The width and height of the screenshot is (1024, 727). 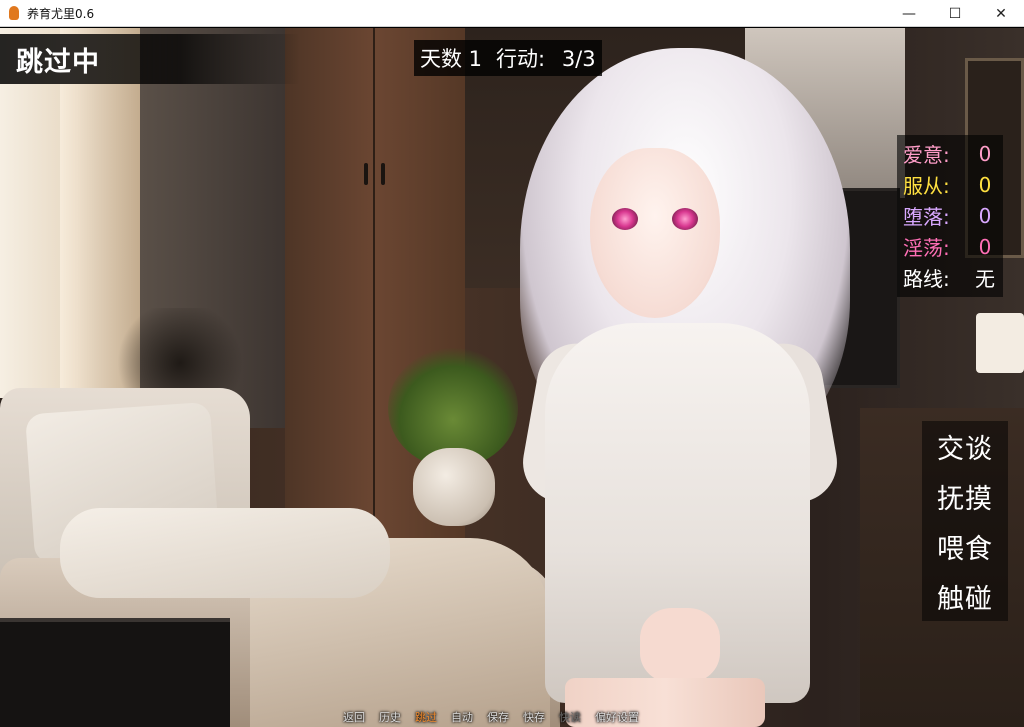 What do you see at coordinates (521, 59) in the screenshot?
I see `action-label: 行动:` at bounding box center [521, 59].